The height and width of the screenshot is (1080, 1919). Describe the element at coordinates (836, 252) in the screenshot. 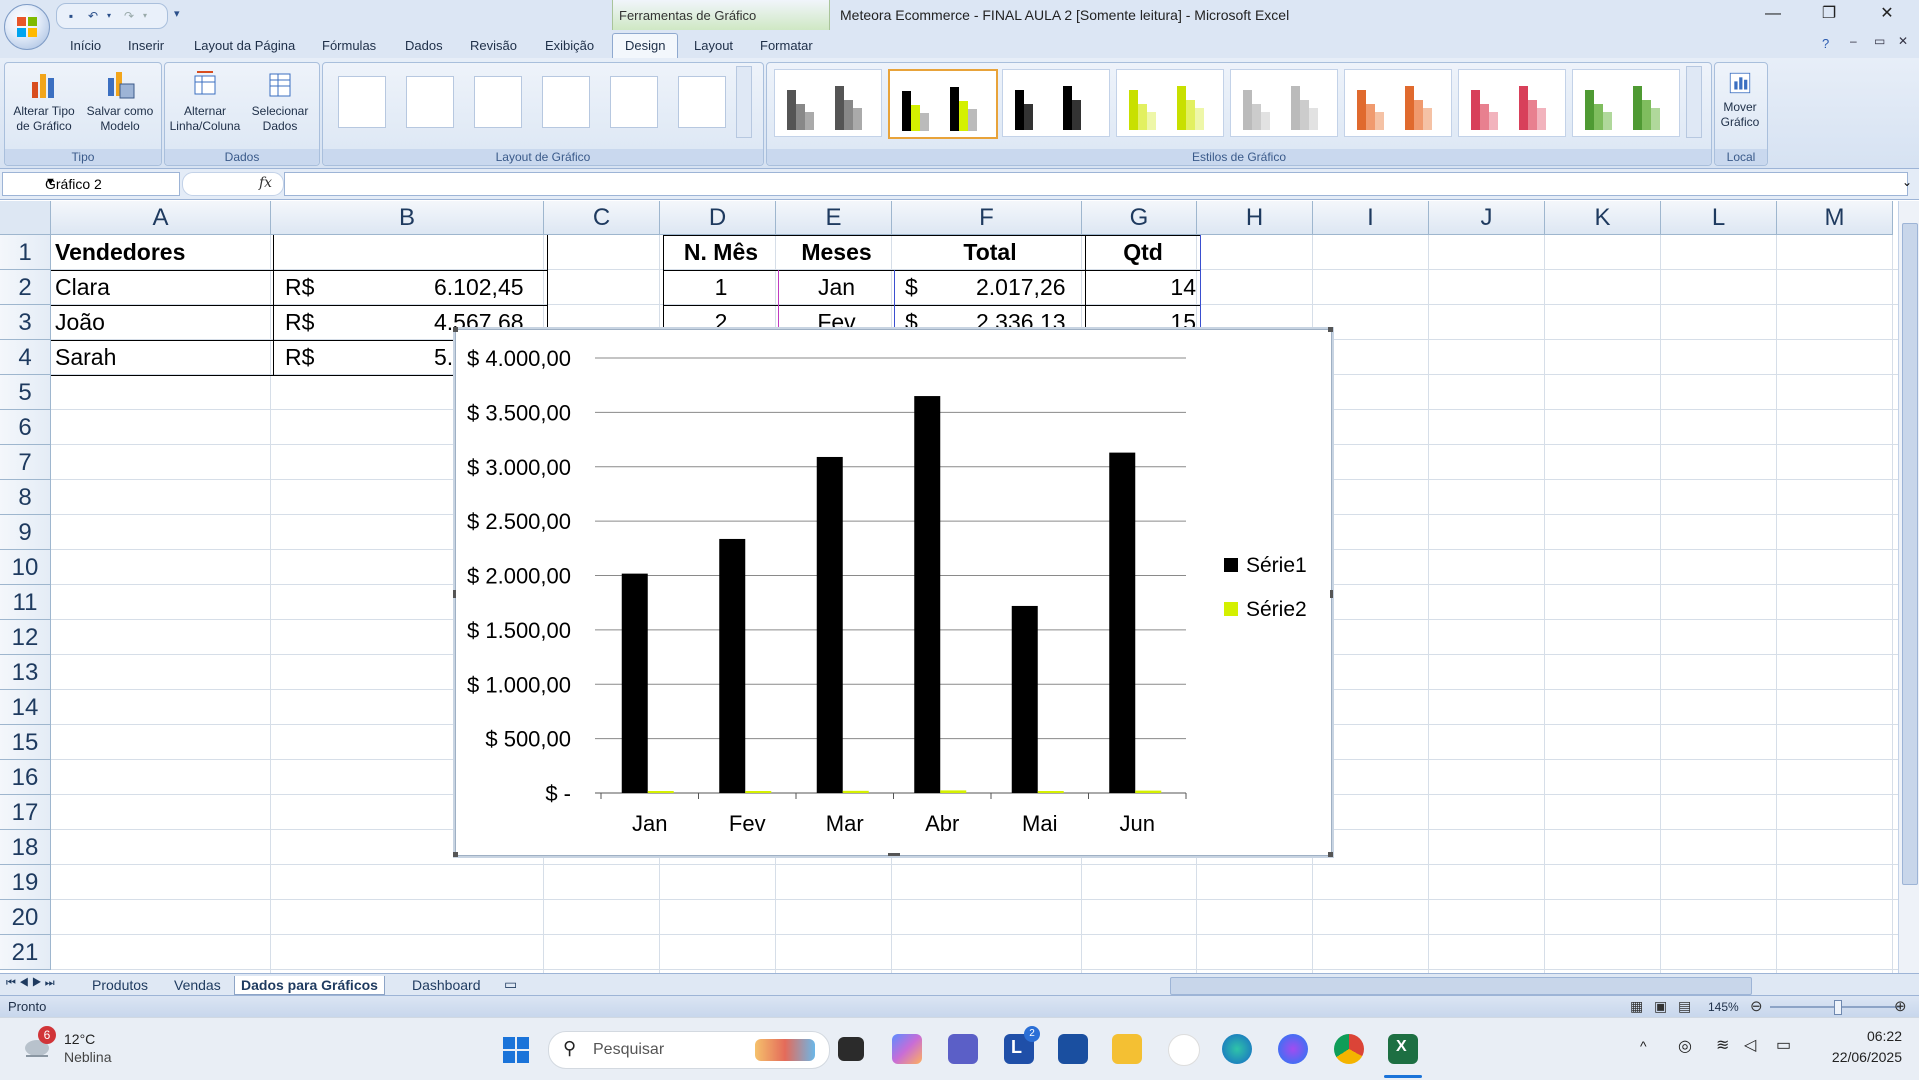

I see `cell-e1: Meses` at that location.